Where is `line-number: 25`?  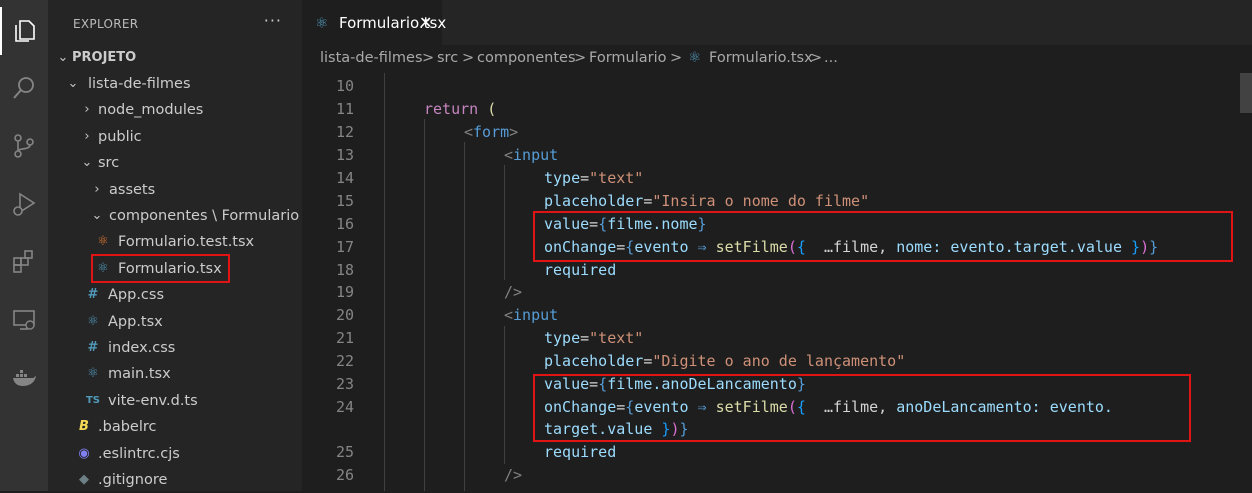
line-number: 25 is located at coordinates (344, 452).